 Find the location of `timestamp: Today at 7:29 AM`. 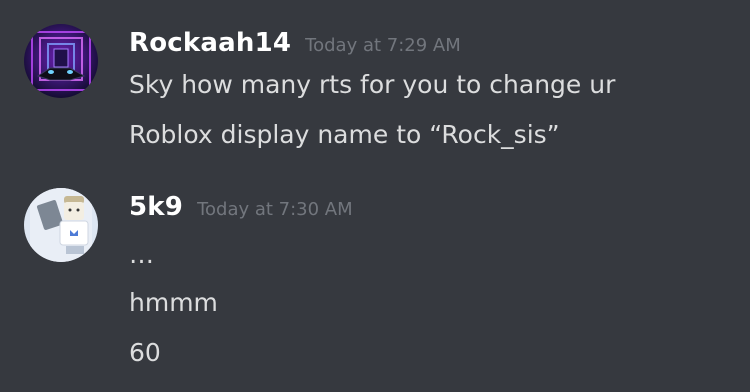

timestamp: Today at 7:29 AM is located at coordinates (383, 45).